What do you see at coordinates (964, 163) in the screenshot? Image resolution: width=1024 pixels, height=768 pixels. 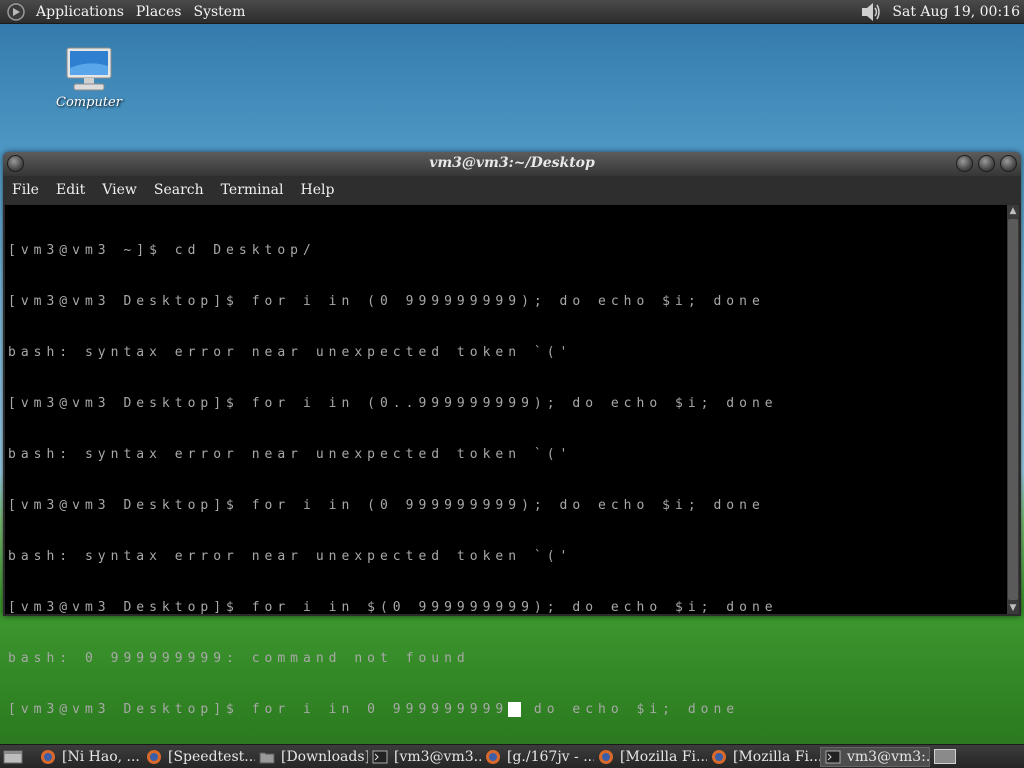 I see `minimize-button` at bounding box center [964, 163].